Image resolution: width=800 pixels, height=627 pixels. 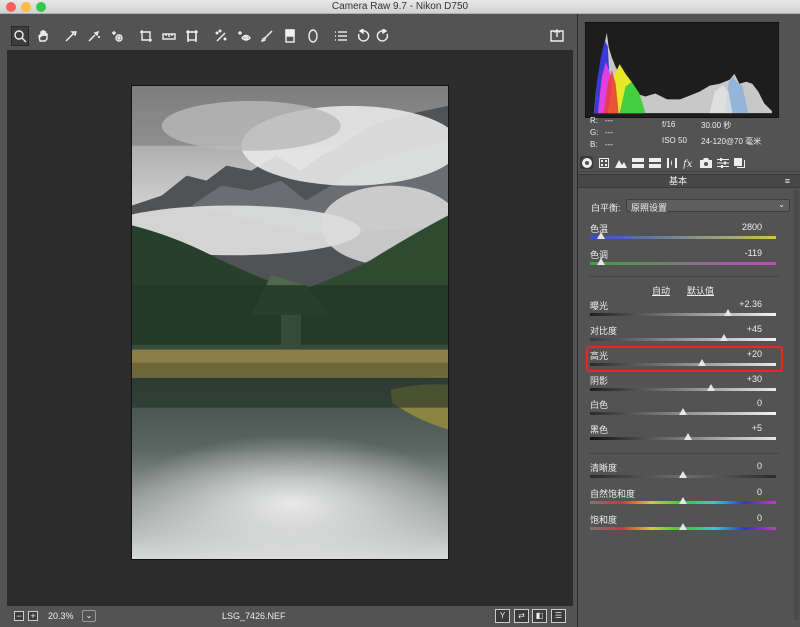 I want to click on contrast-thumb, so click(x=723, y=337).